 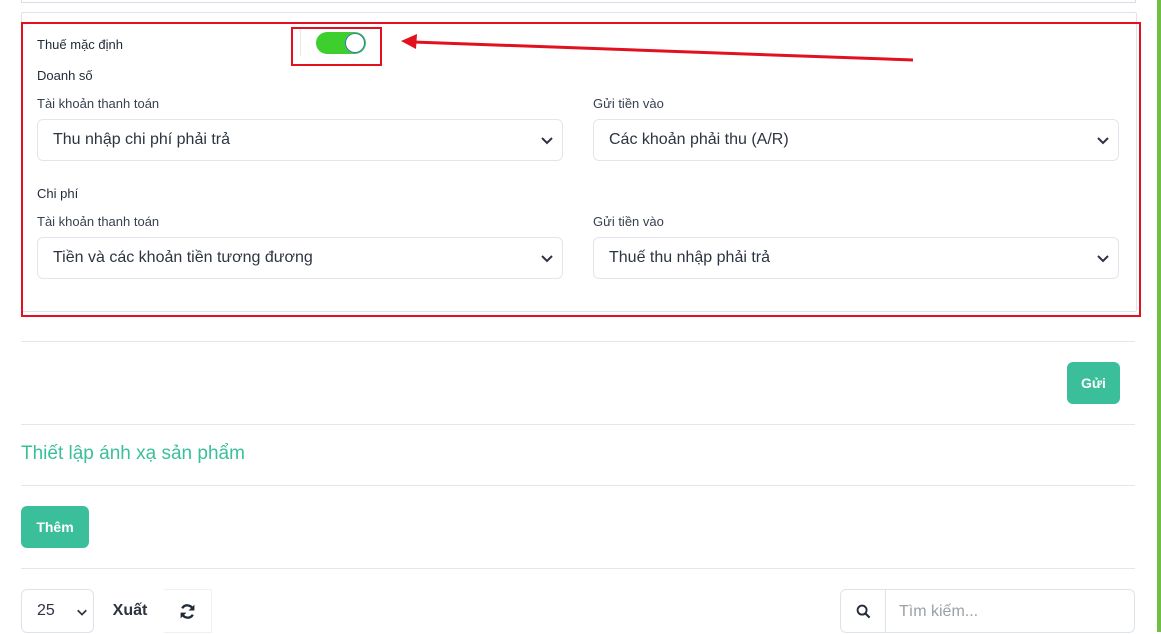 What do you see at coordinates (1093, 383) in the screenshot?
I see `submit-button: Gửi` at bounding box center [1093, 383].